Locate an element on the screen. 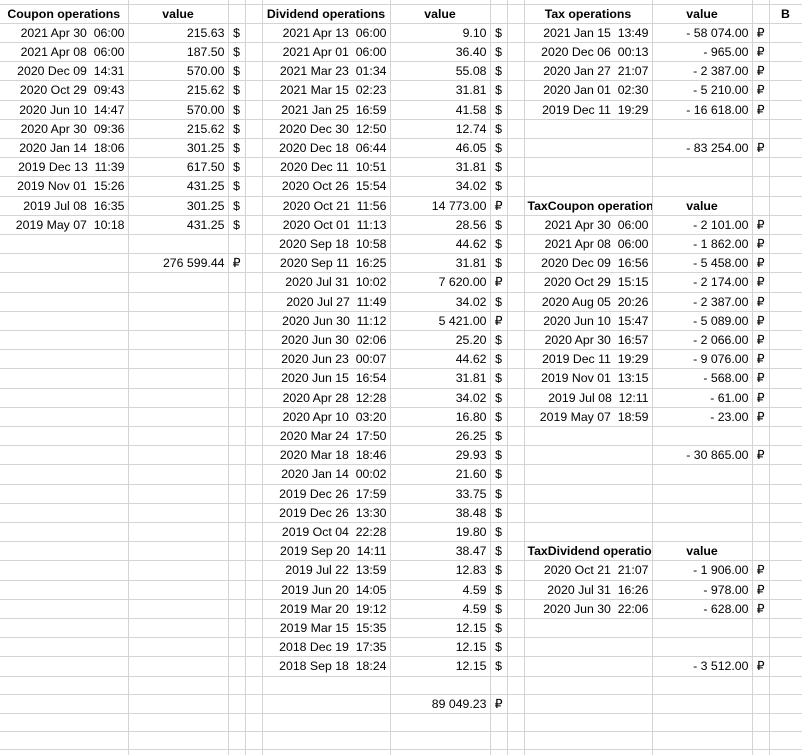 The width and height of the screenshot is (802, 755). row-value: 21.60 is located at coordinates (440, 474).